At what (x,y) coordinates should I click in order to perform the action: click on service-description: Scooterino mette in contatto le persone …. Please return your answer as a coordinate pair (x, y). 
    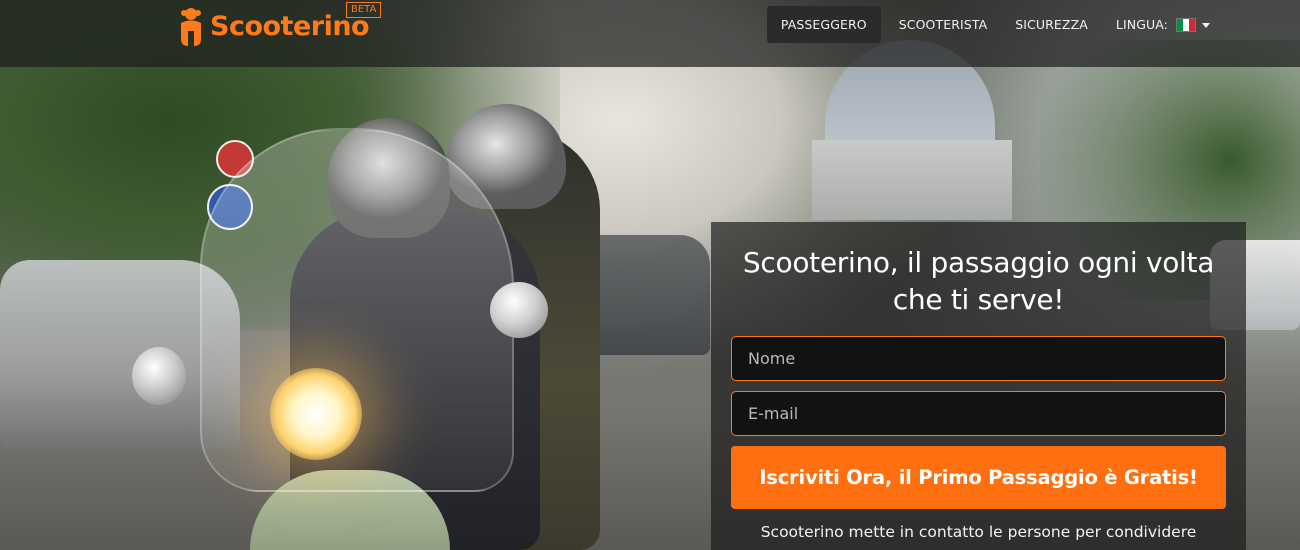
    Looking at the image, I should click on (978, 532).